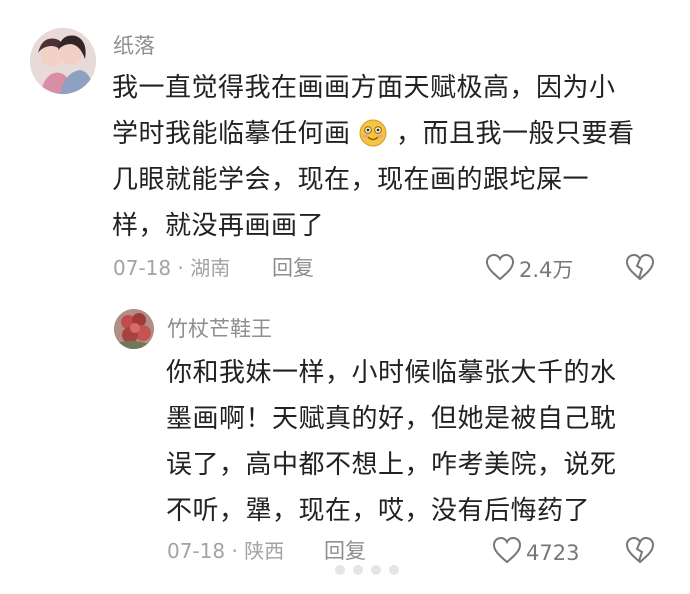 Image resolution: width=690 pixels, height=594 pixels. What do you see at coordinates (293, 268) in the screenshot?
I see `reply-button: 回复` at bounding box center [293, 268].